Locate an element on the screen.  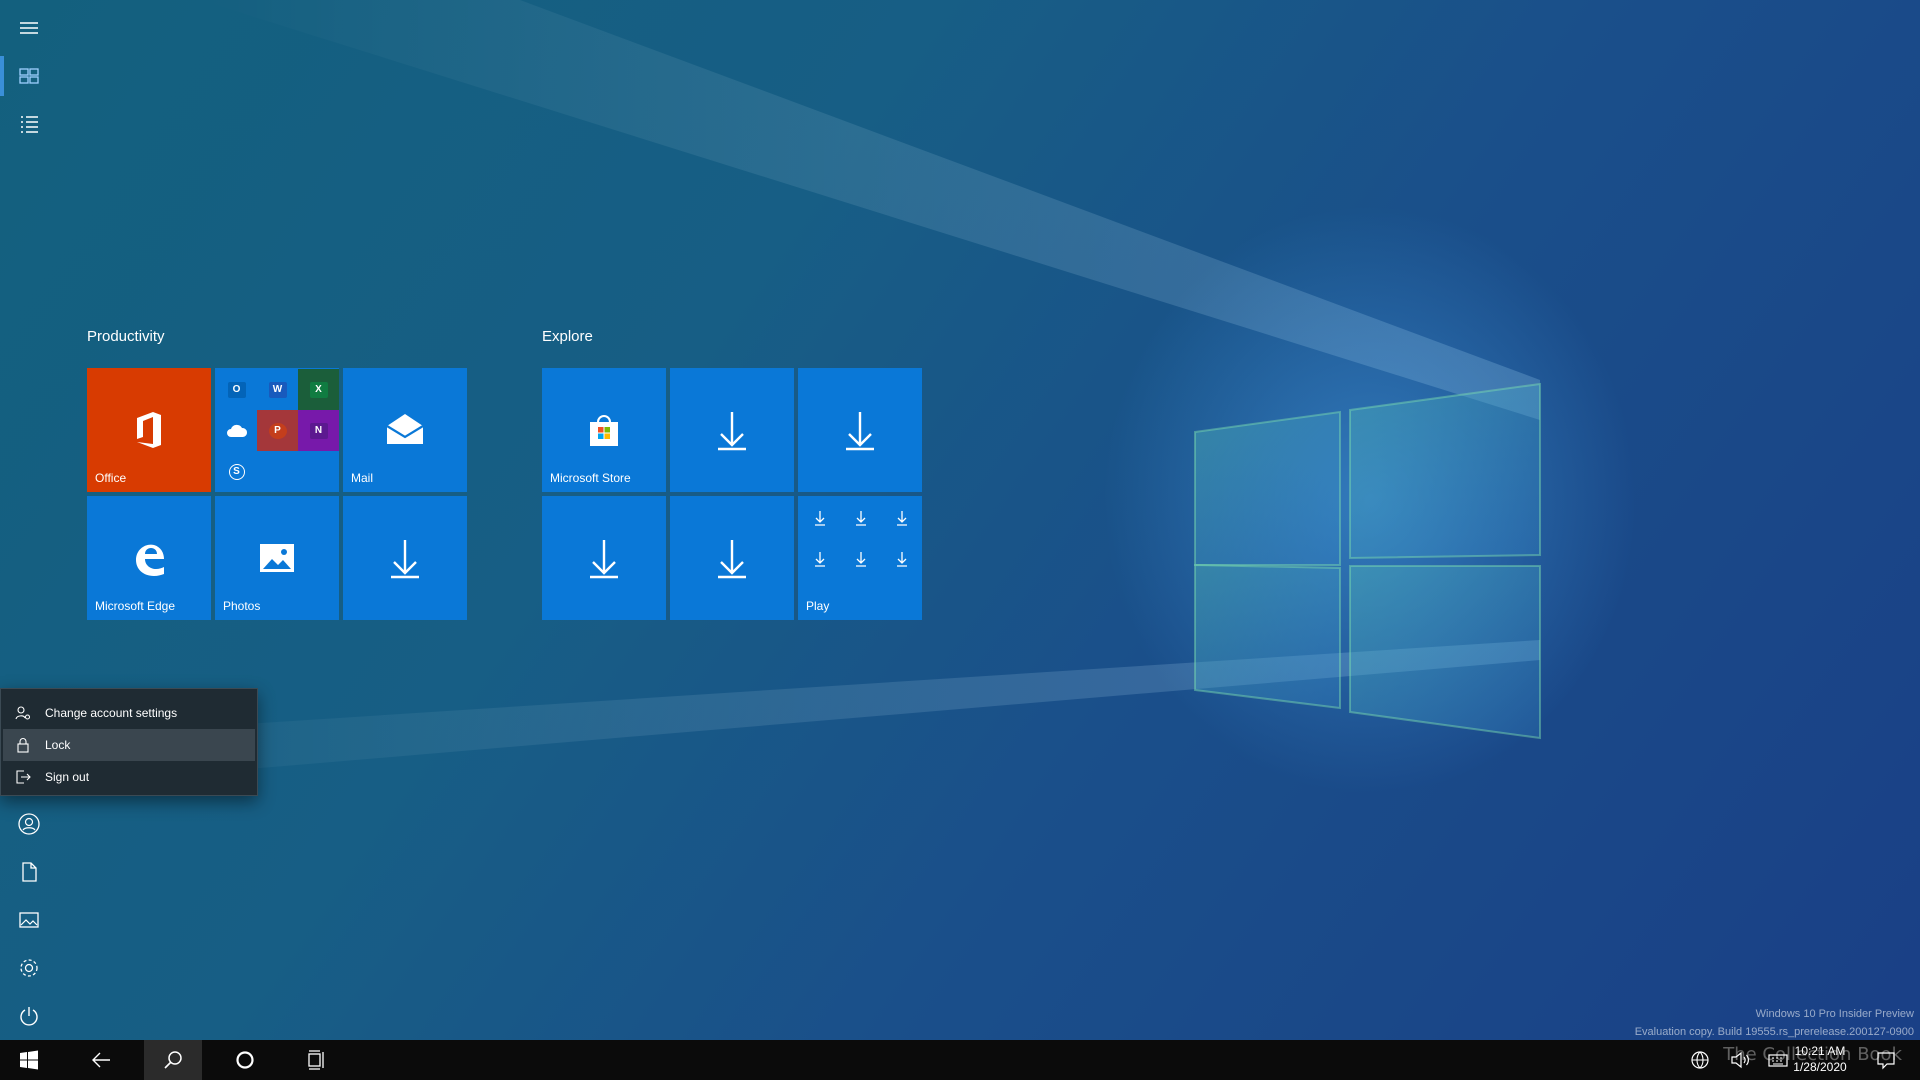
account-settings-icon is located at coordinates (23, 713).